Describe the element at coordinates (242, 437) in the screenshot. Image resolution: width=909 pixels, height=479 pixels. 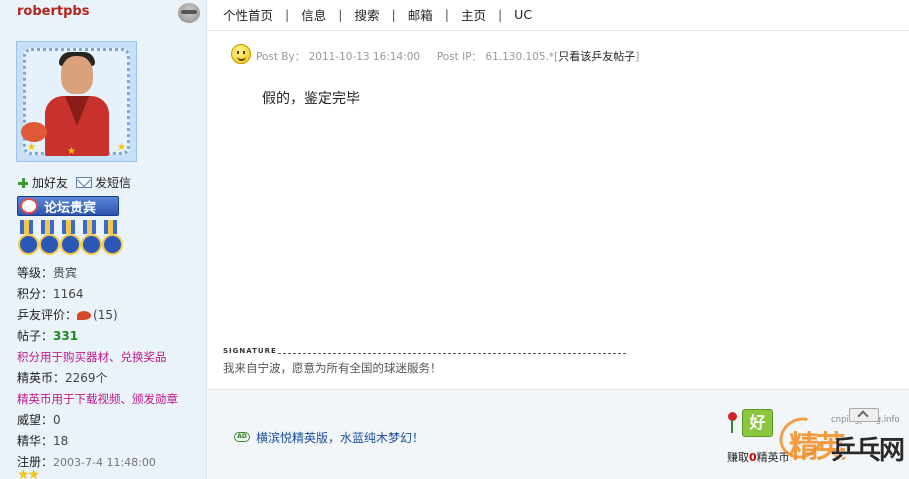
I see `ad-badge: AD` at that location.